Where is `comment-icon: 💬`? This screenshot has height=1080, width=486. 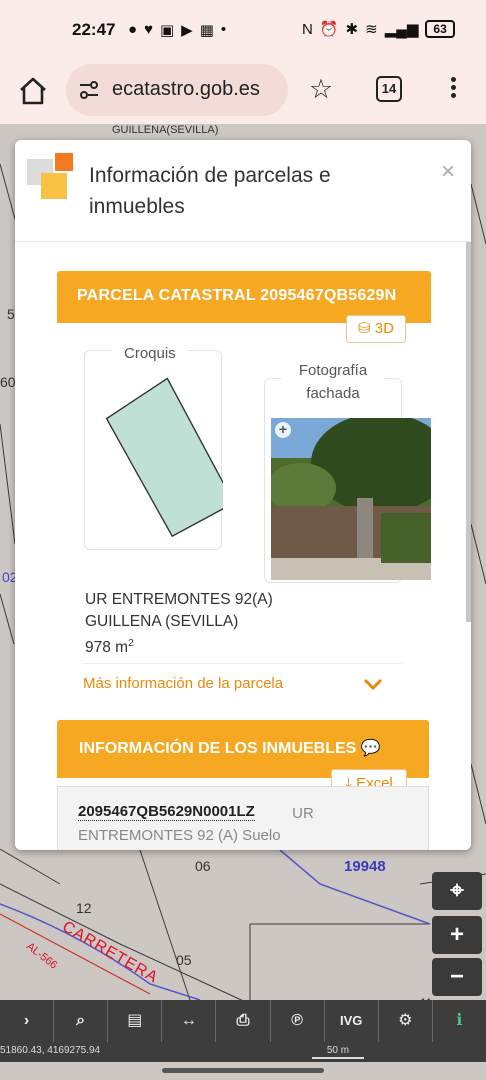
comment-icon: 💬 is located at coordinates (371, 748).